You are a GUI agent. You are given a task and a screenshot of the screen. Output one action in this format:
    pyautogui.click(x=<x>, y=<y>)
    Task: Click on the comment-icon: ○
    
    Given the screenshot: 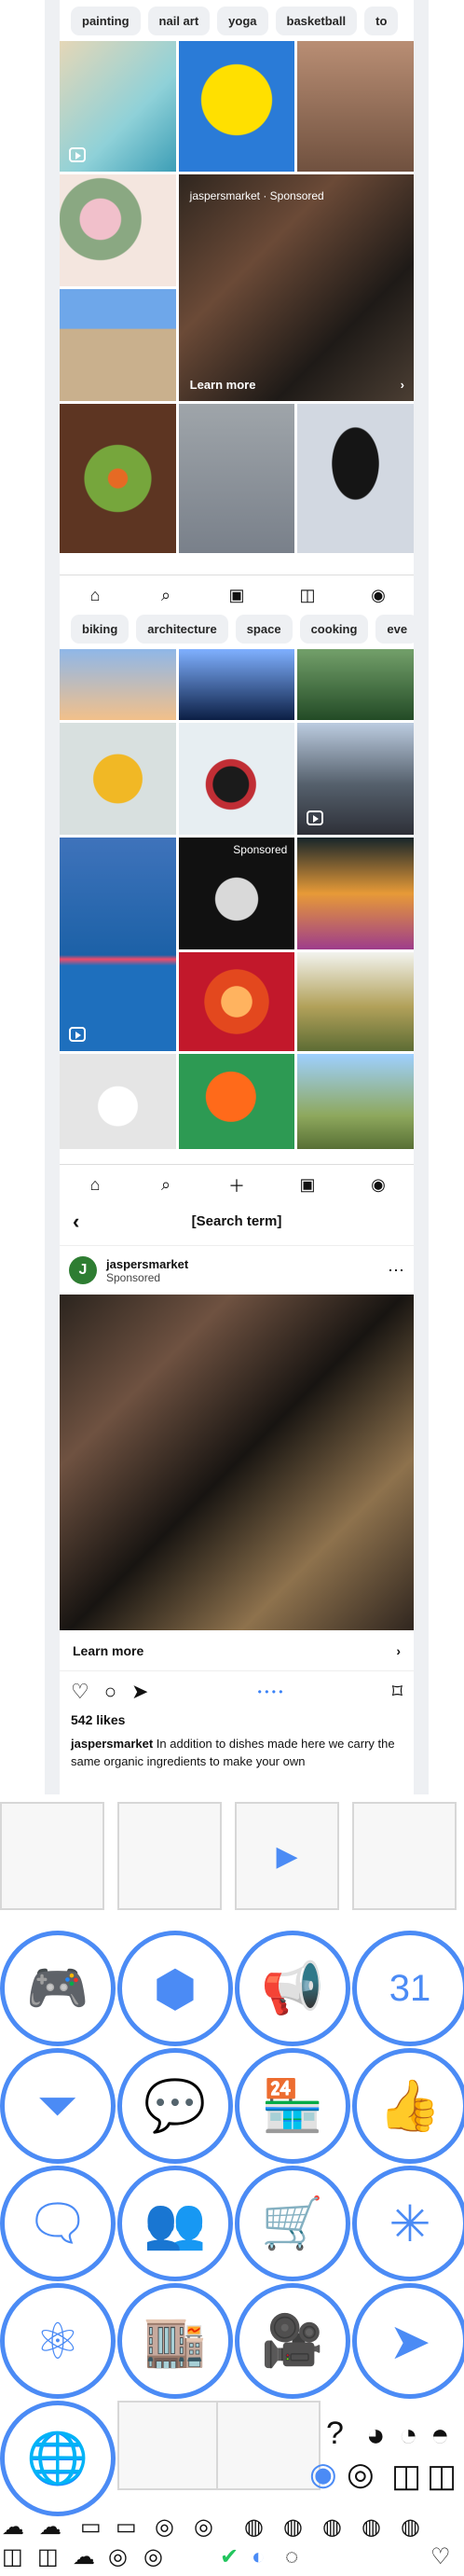 What is the action you would take?
    pyautogui.click(x=110, y=1692)
    